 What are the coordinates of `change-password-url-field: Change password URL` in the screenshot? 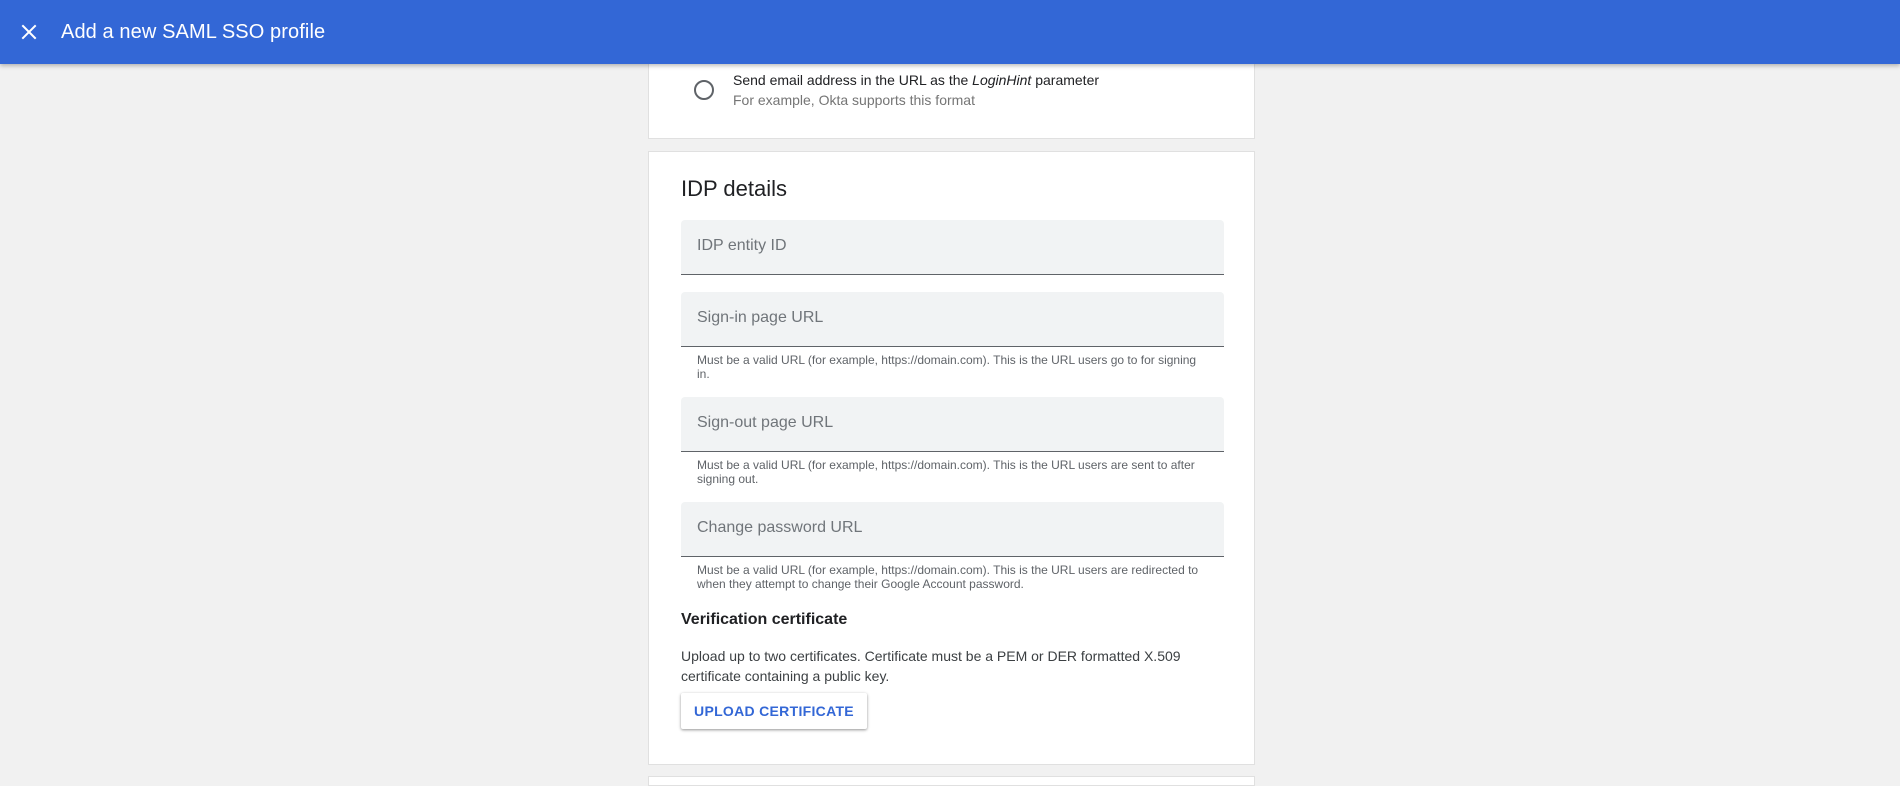 It's located at (954, 530).